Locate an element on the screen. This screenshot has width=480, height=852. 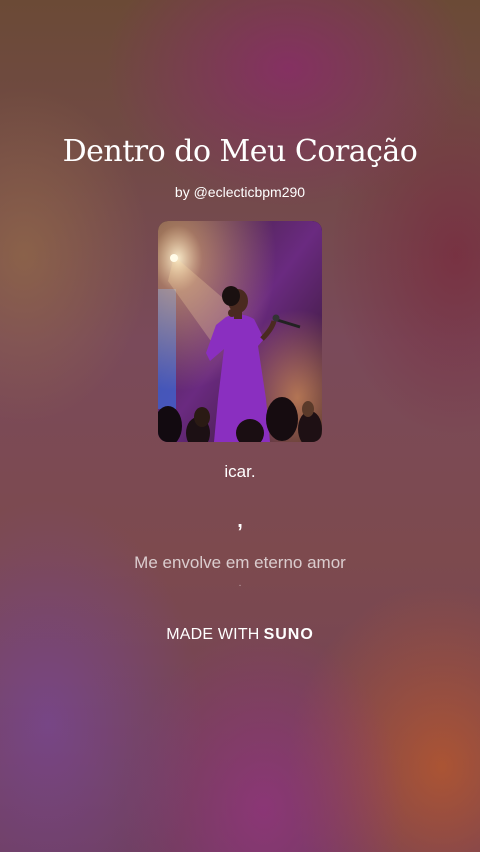
song-title: Dentro do Meu Coração is located at coordinates (240, 151).